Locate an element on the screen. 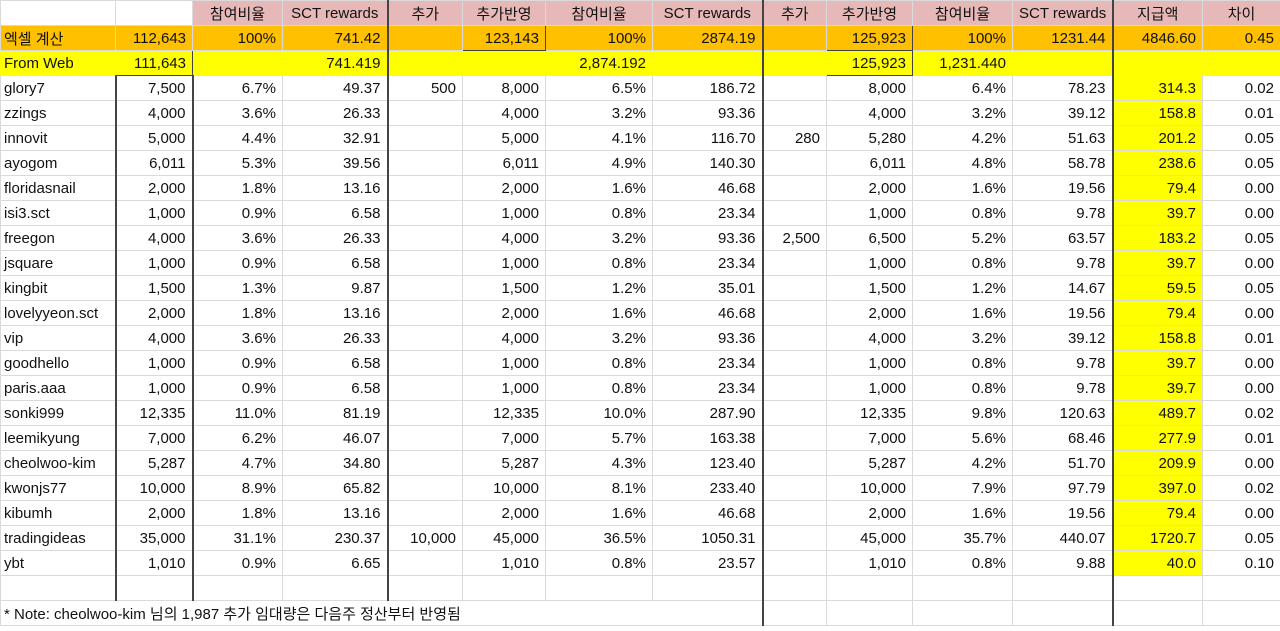 The image size is (1280, 631). cell-stake-3: 4,000 is located at coordinates (869, 113).